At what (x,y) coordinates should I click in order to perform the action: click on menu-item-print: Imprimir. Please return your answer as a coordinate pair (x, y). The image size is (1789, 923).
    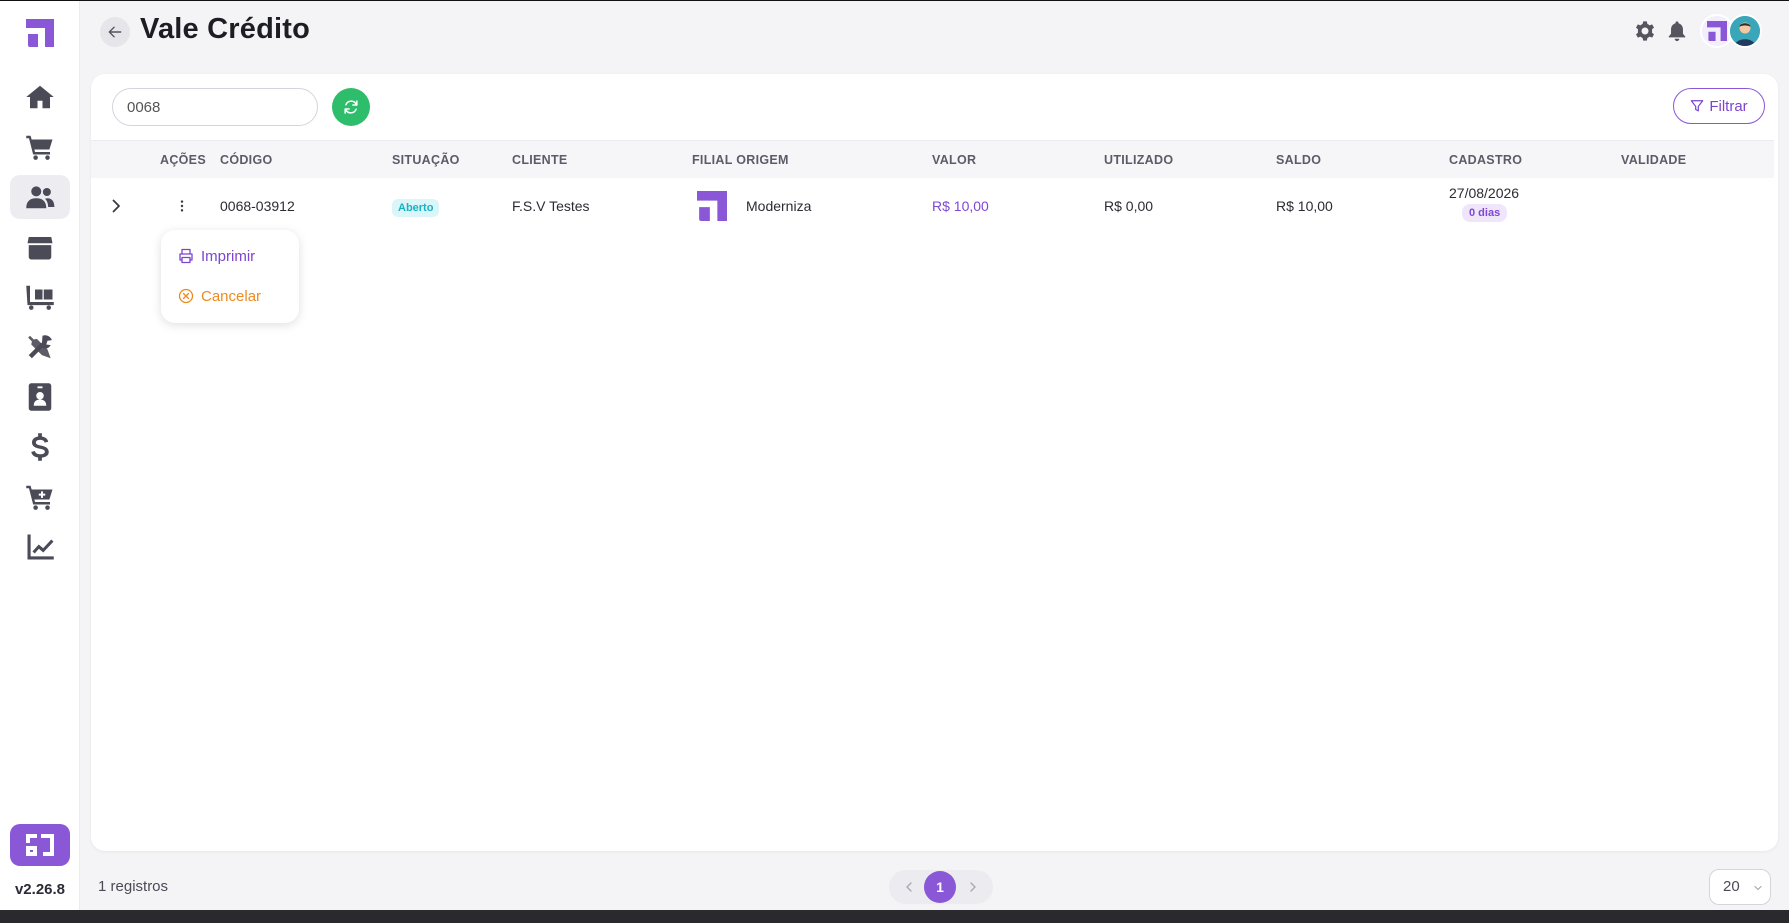
    Looking at the image, I should click on (216, 256).